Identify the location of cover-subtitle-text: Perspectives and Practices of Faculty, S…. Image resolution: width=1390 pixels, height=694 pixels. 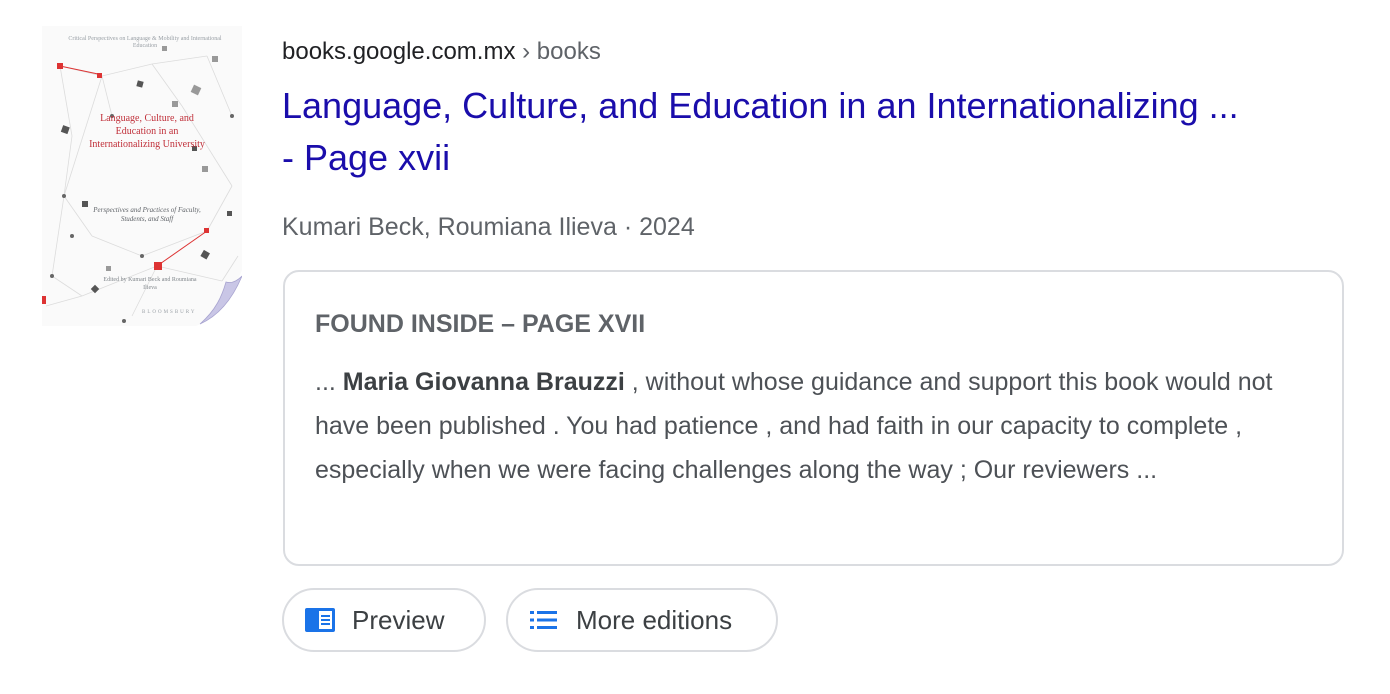
(147, 214).